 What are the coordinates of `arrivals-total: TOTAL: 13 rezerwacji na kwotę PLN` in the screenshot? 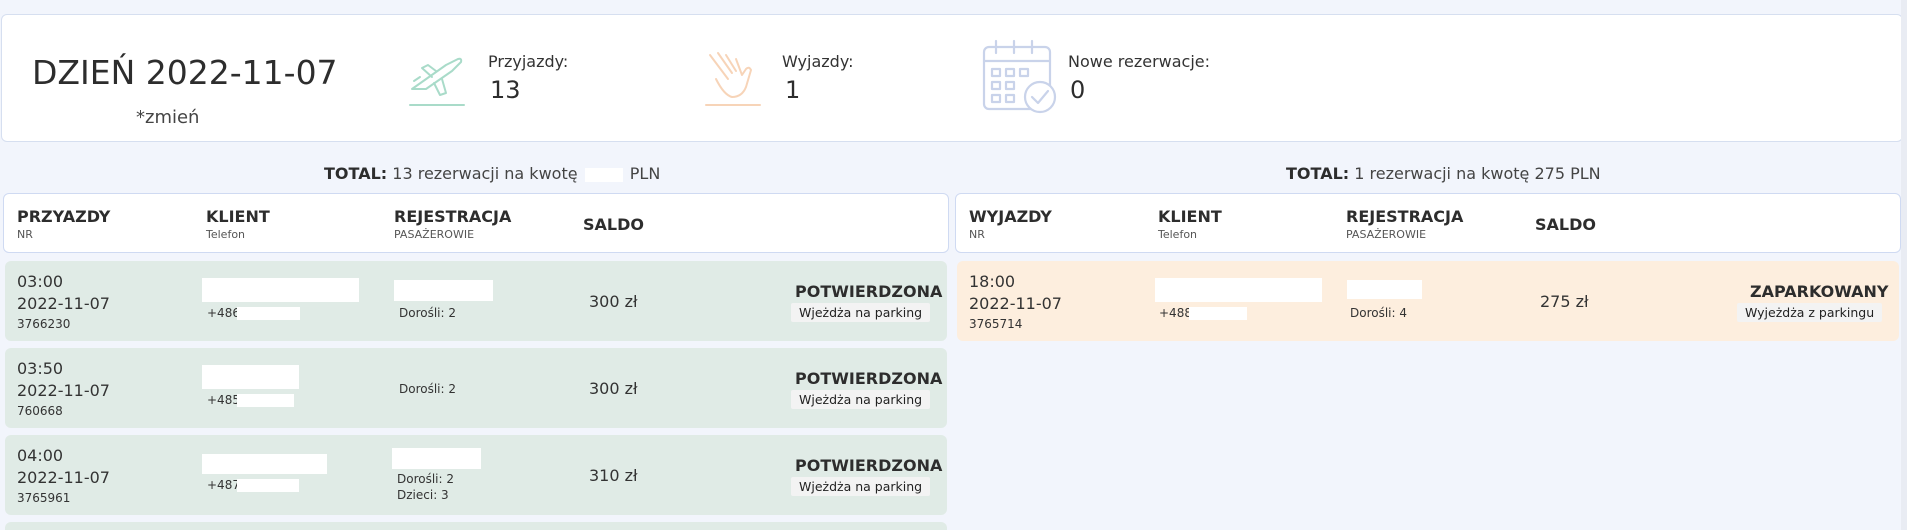 It's located at (492, 173).